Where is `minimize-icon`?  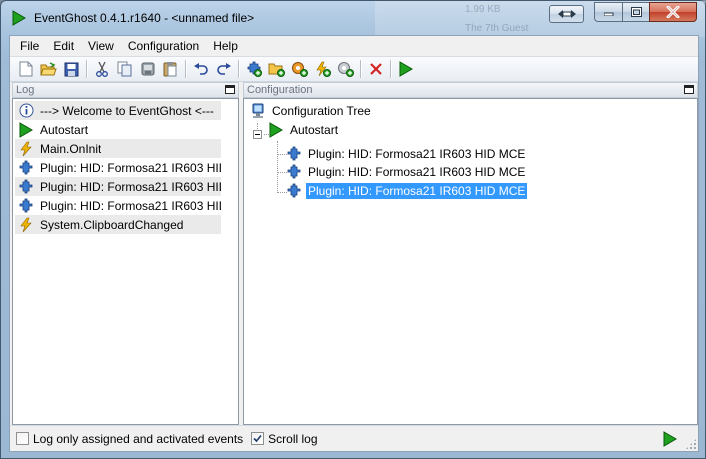
minimize-icon is located at coordinates (608, 14).